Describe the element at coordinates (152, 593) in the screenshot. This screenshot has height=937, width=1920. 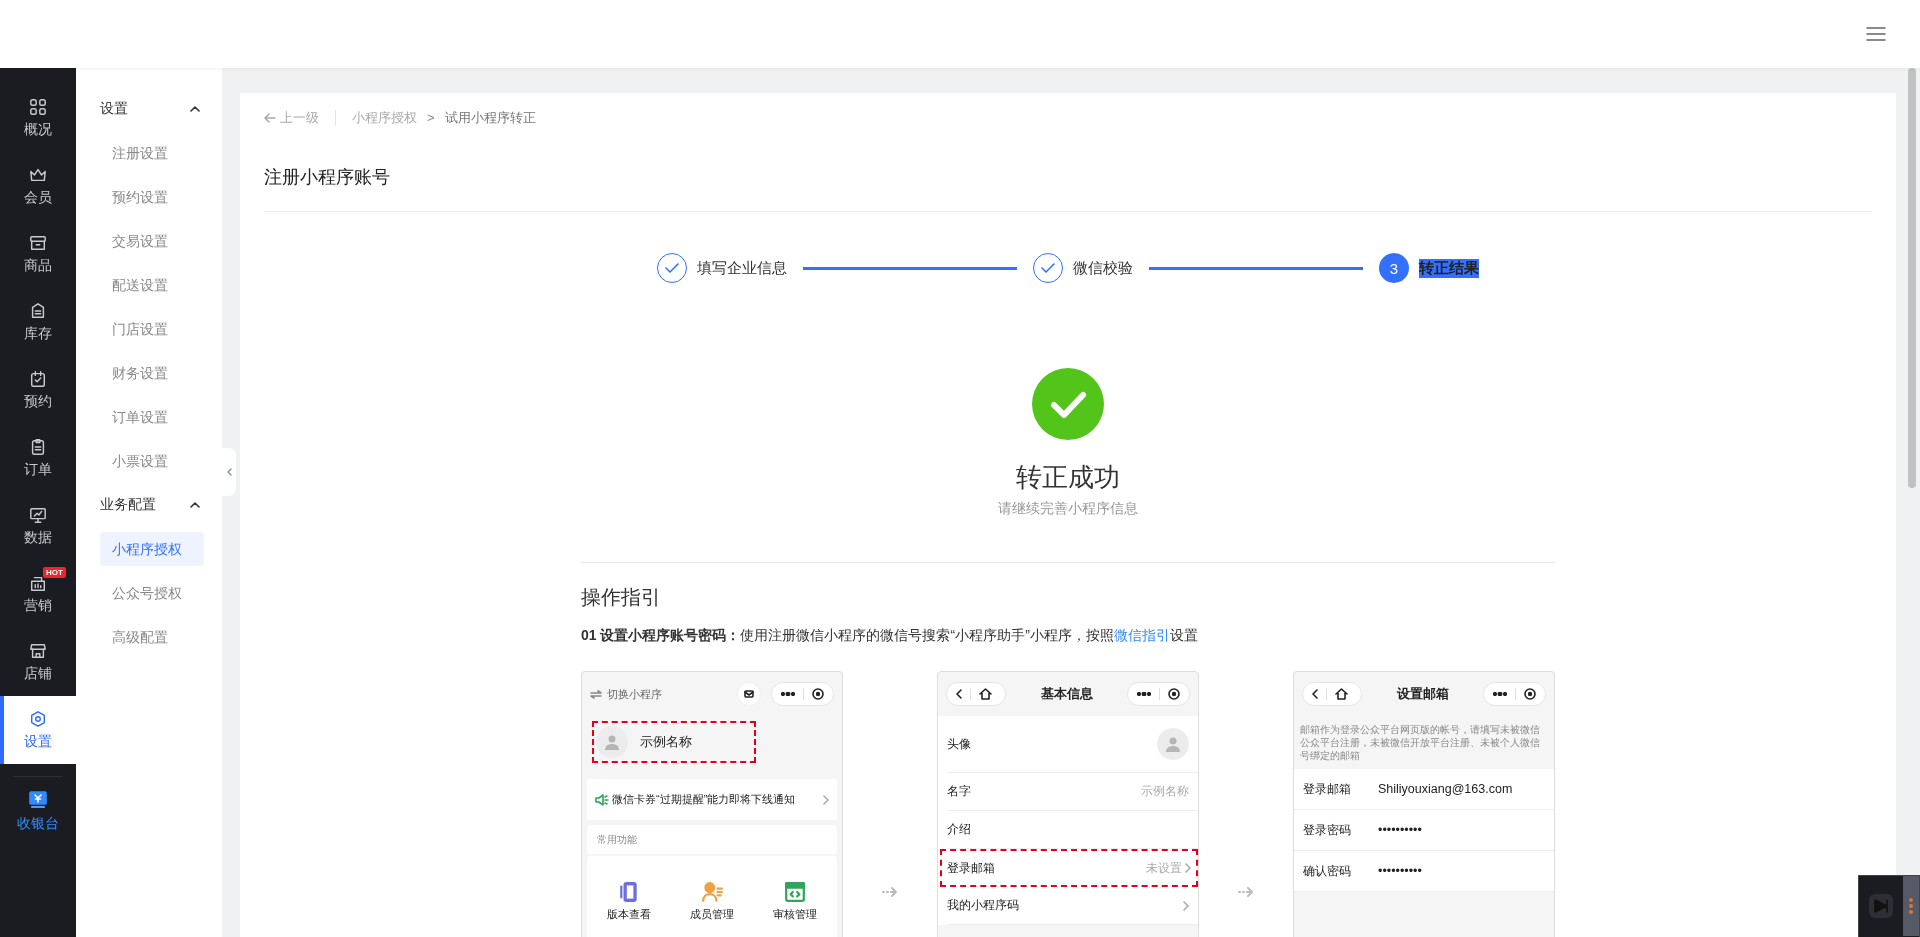
I see `menu-item: 公众号授权` at that location.